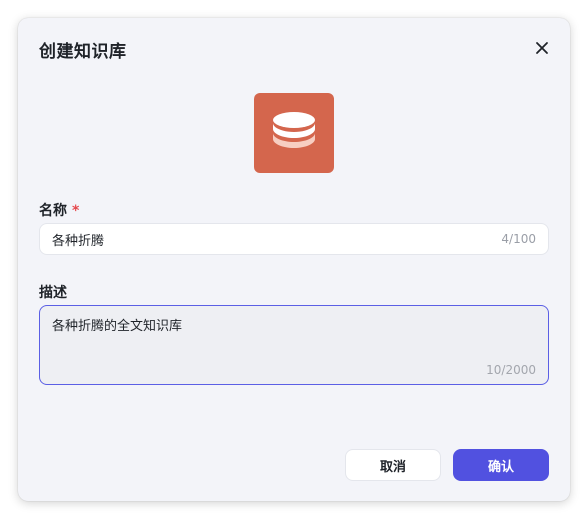  Describe the element at coordinates (542, 48) in the screenshot. I see `close-icon` at that location.